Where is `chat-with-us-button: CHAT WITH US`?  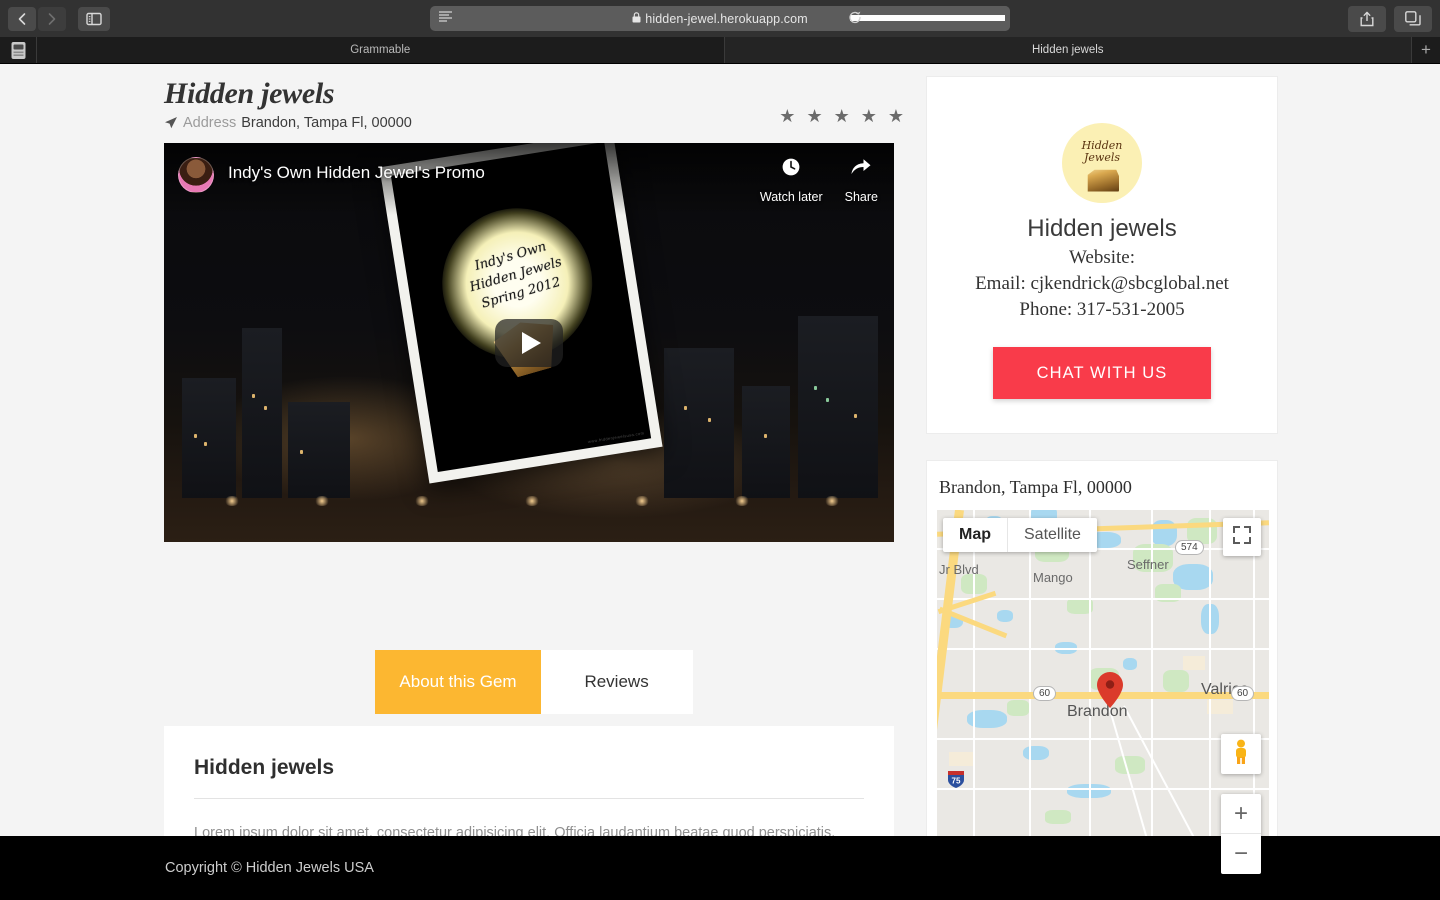
chat-with-us-button: CHAT WITH US is located at coordinates (1102, 373).